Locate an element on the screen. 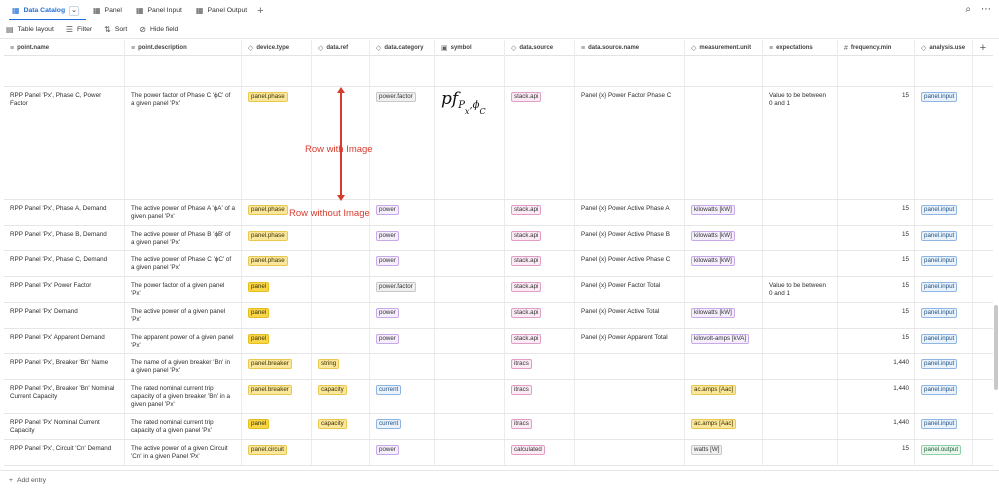  cell-source-name: Panel {x} Power Active Total is located at coordinates (630, 315).